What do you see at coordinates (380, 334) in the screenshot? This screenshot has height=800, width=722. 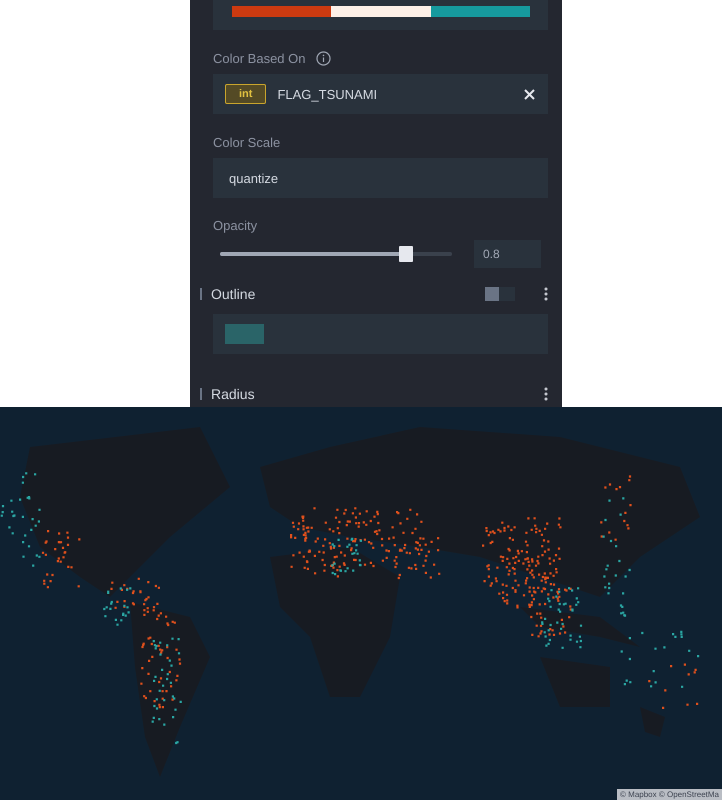 I see `color-picker` at bounding box center [380, 334].